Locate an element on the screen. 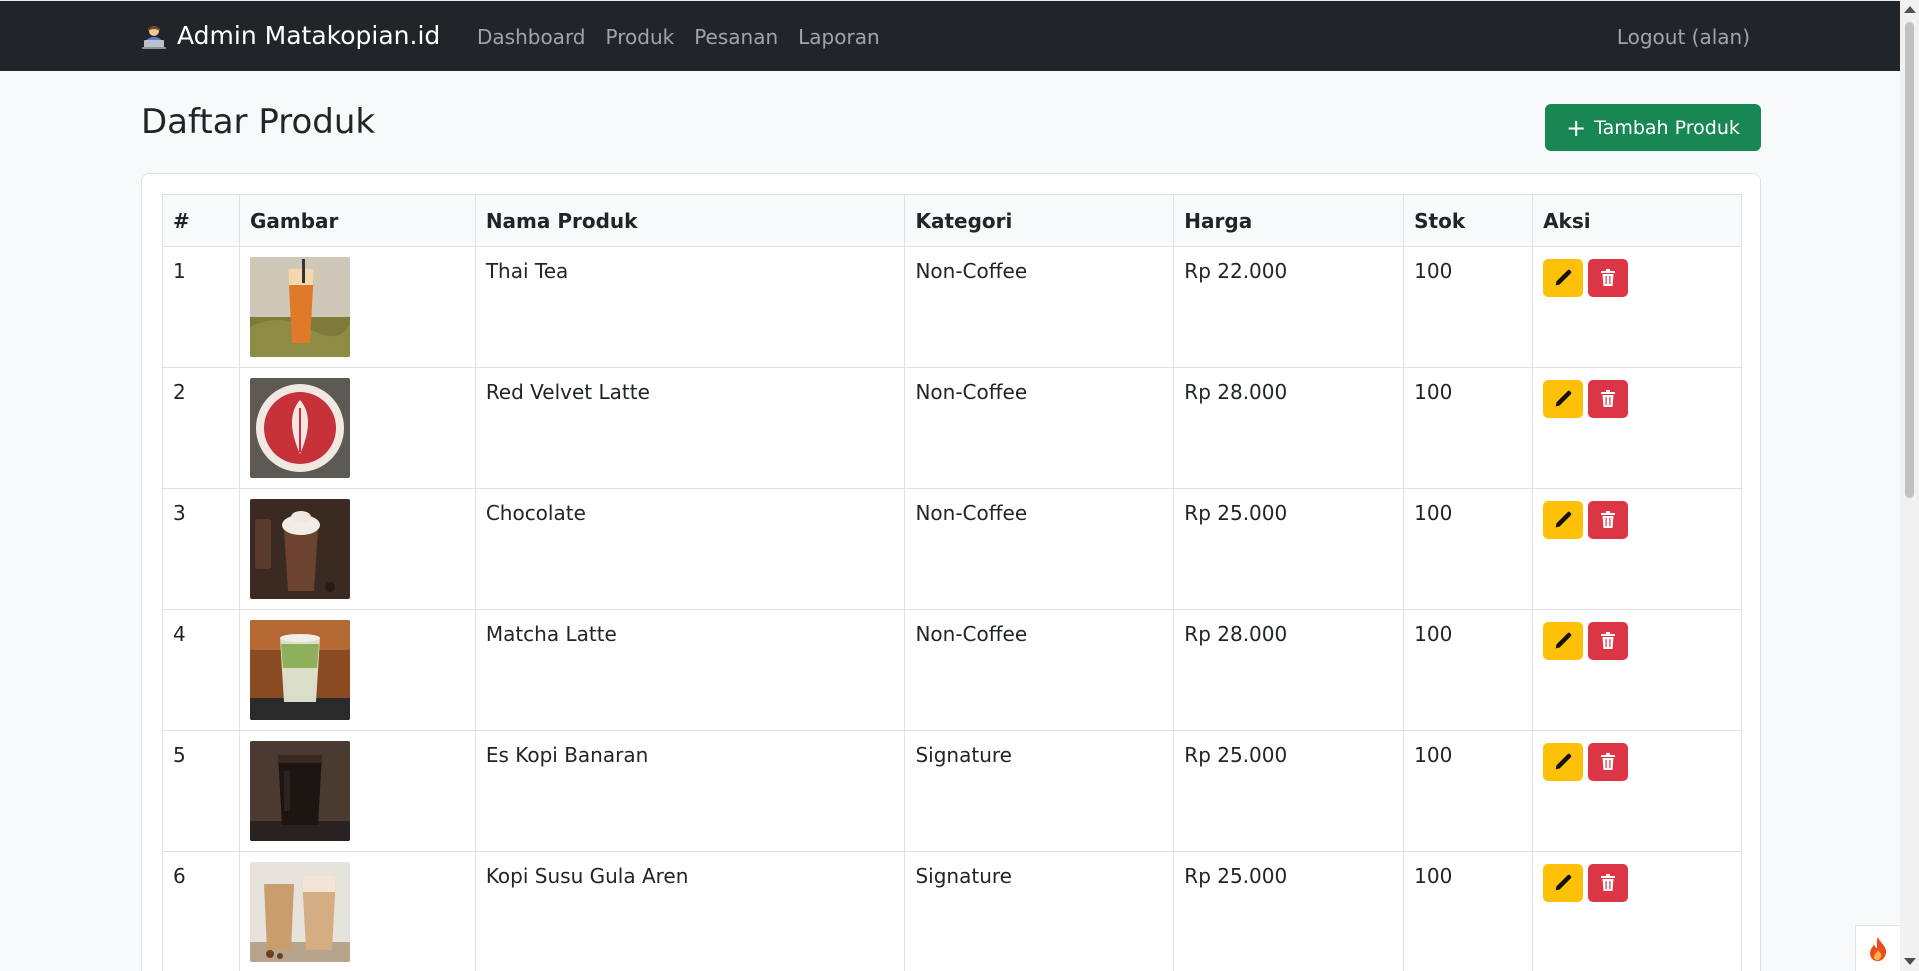 This screenshot has width=1919, height=971. scrollbar-thumb is located at coordinates (1909, 260).